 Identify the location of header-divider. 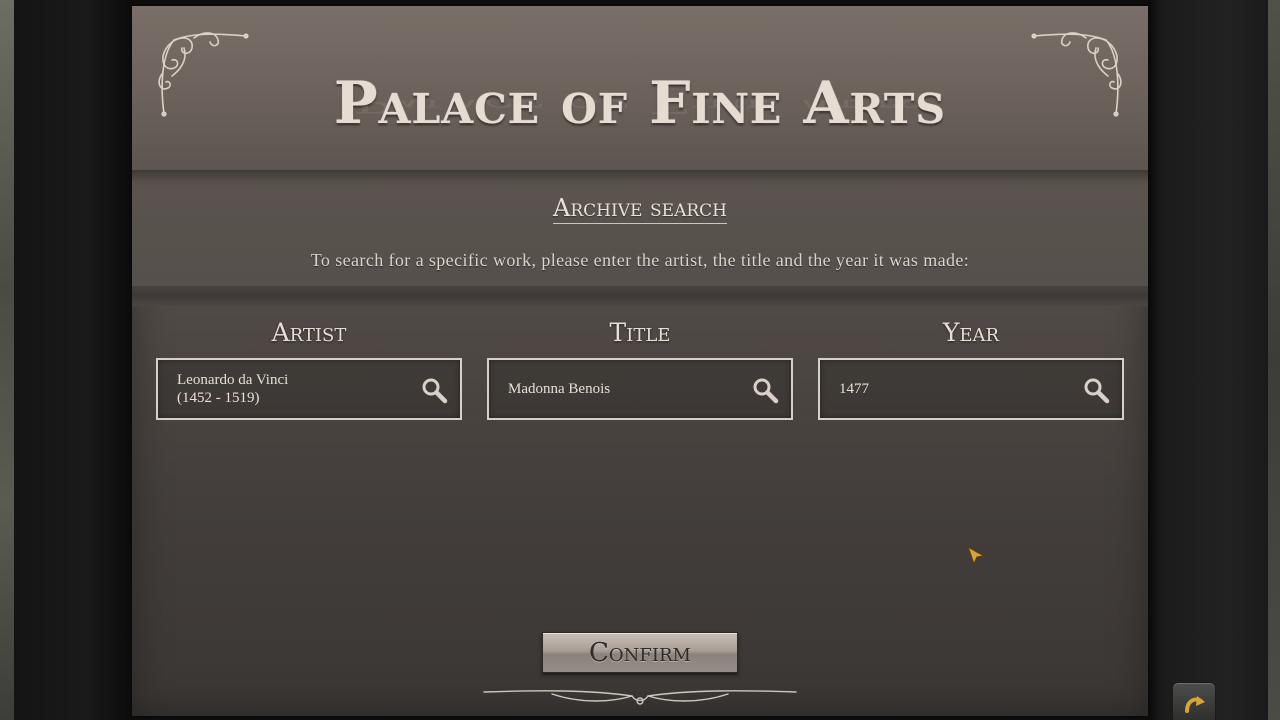
(640, 181).